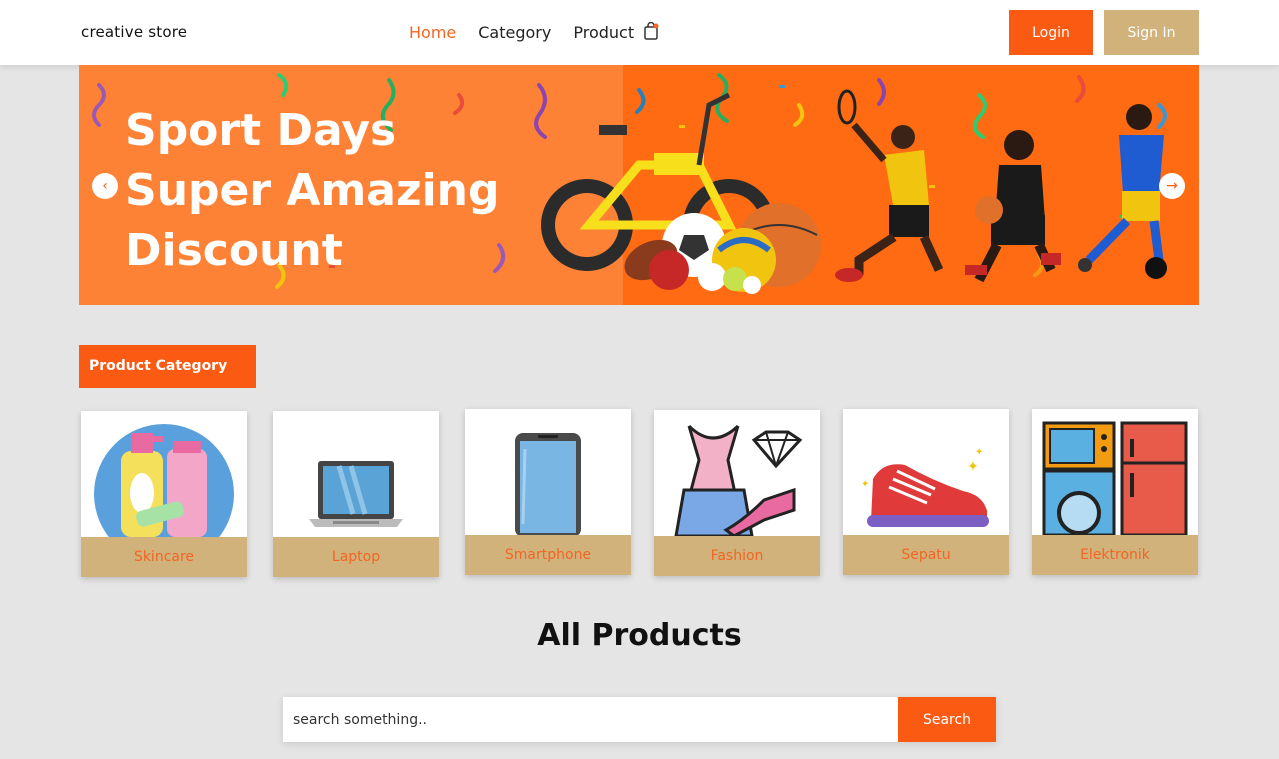  I want to click on category-label-fashion: Fashion, so click(737, 556).